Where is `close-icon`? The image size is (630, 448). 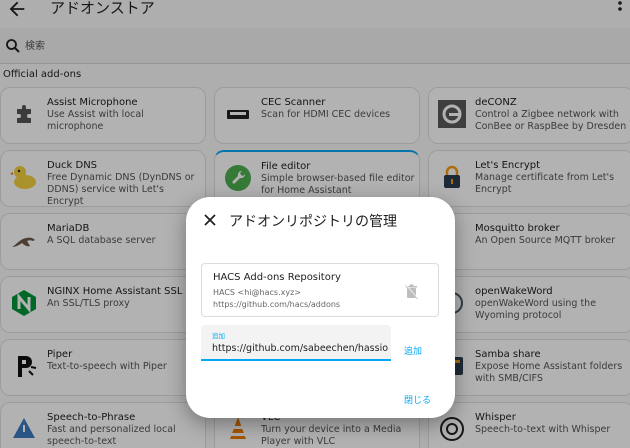
close-icon is located at coordinates (210, 220).